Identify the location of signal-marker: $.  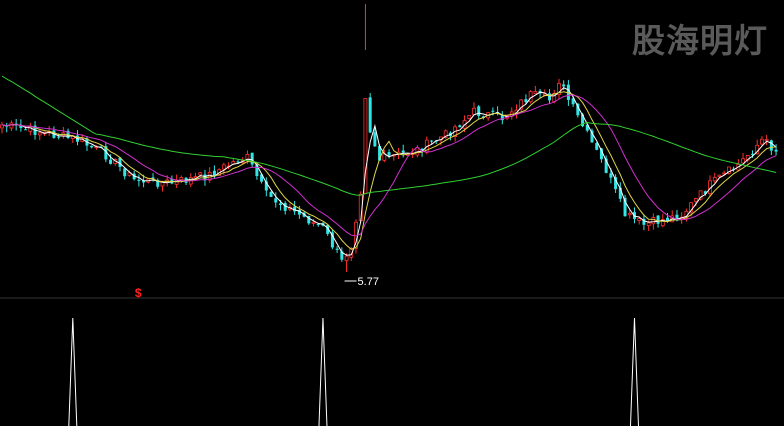
(138, 293).